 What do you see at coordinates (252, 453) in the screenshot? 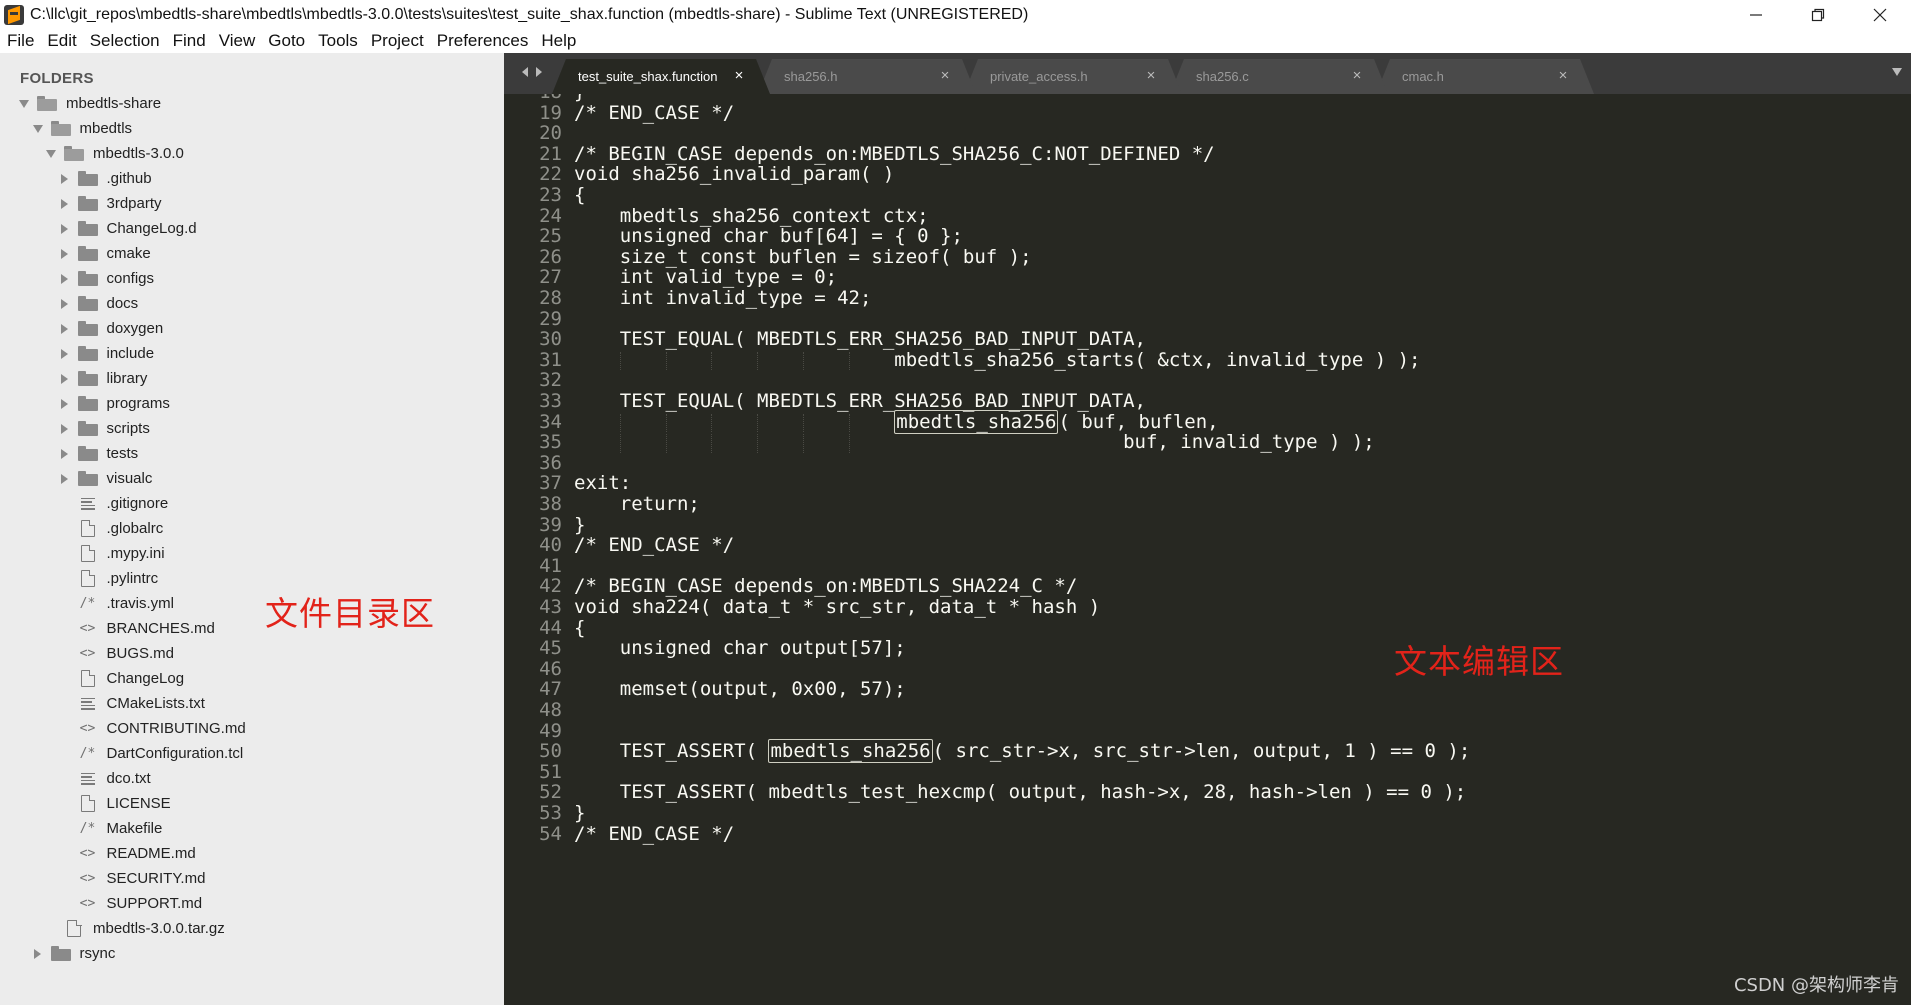
I see `tree-folder: tests` at bounding box center [252, 453].